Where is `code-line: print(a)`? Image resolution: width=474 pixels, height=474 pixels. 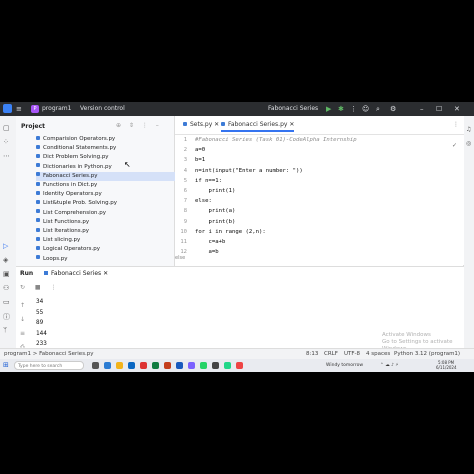
code-line: print(a) is located at coordinates (215, 211).